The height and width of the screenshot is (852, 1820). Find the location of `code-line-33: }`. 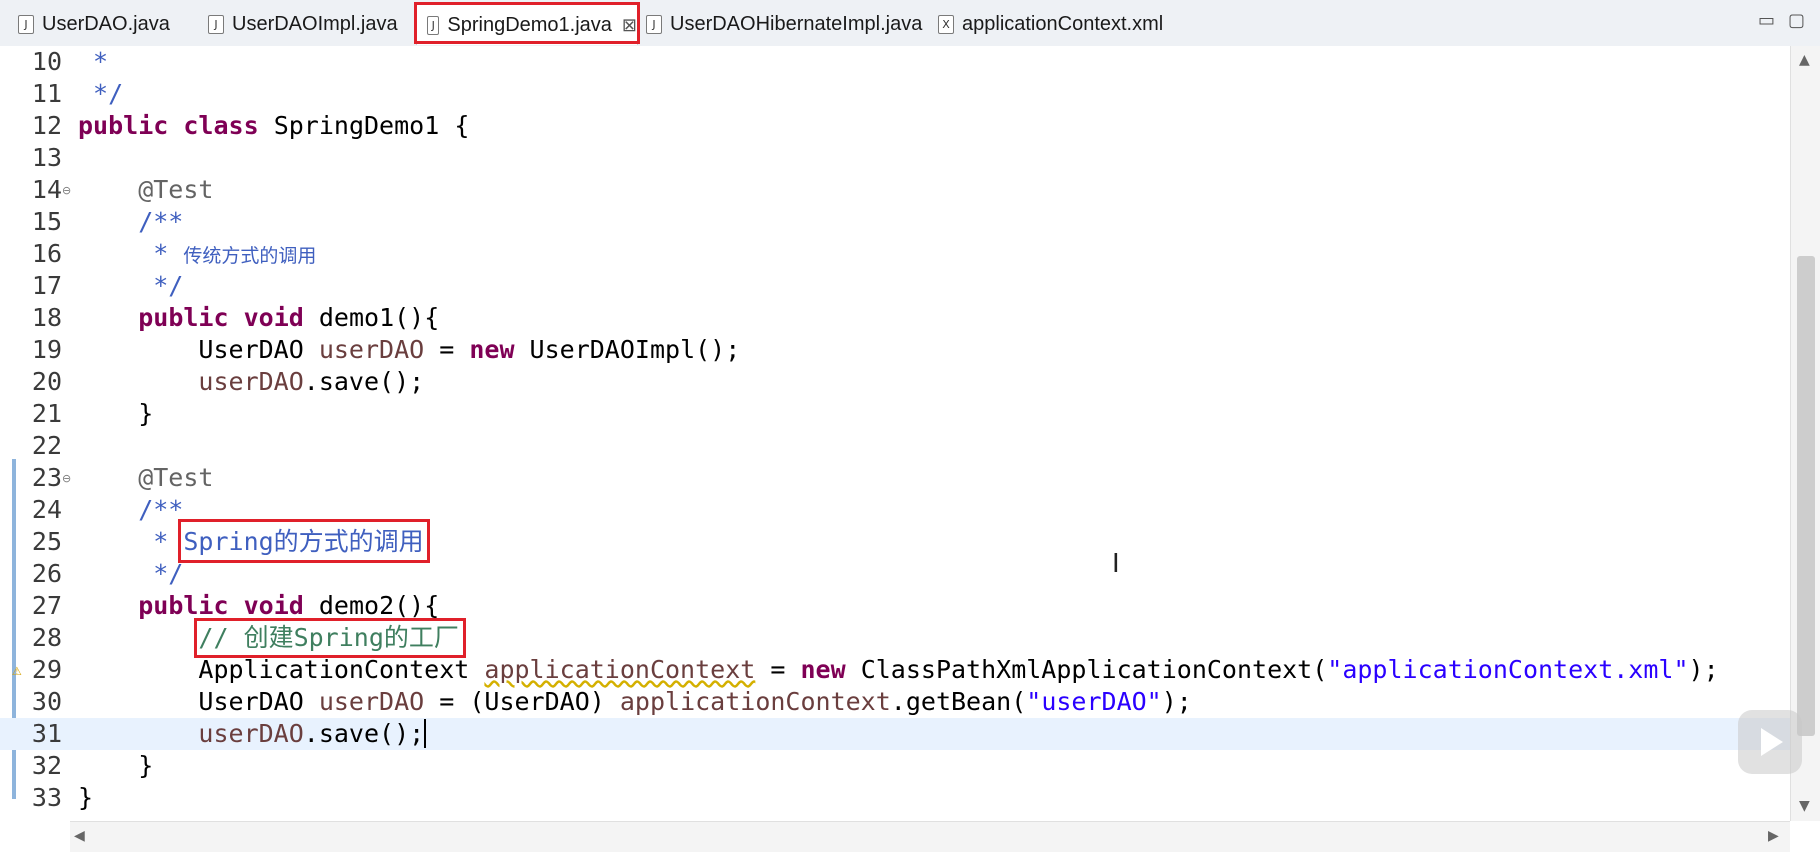

code-line-33: } is located at coordinates (86, 797).